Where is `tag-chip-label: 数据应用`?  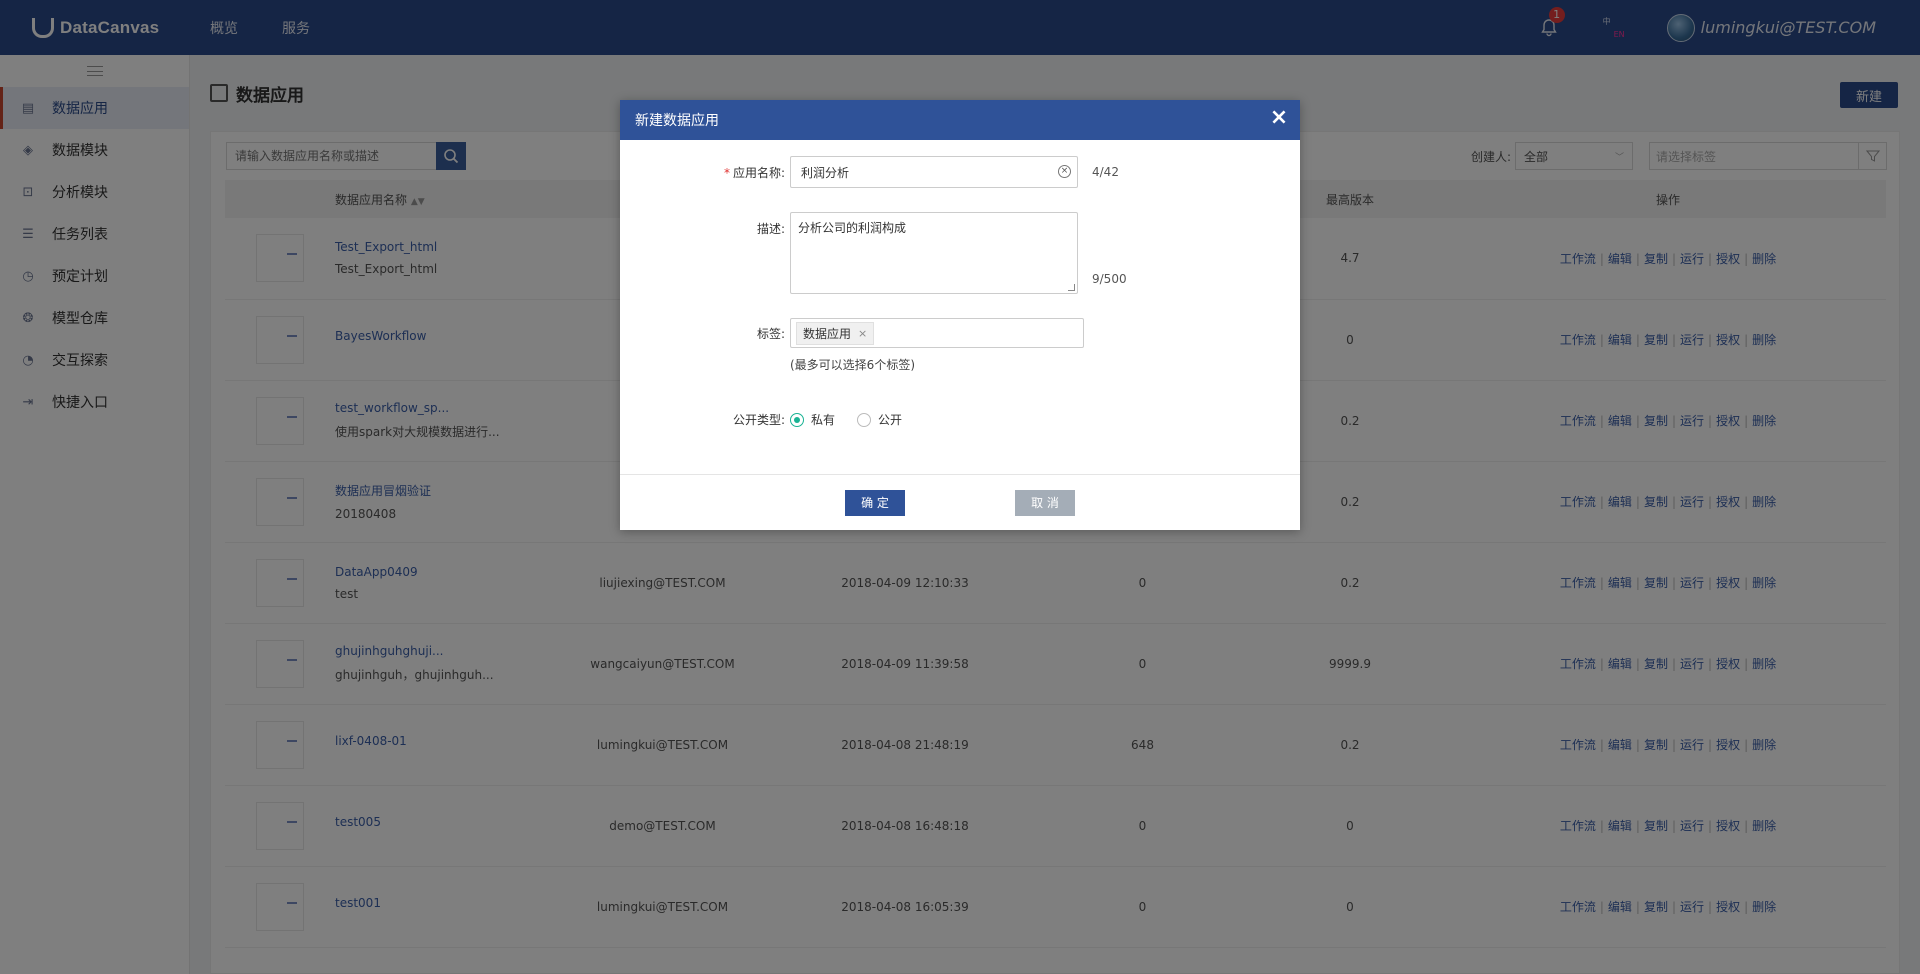
tag-chip-label: 数据应用 is located at coordinates (827, 333).